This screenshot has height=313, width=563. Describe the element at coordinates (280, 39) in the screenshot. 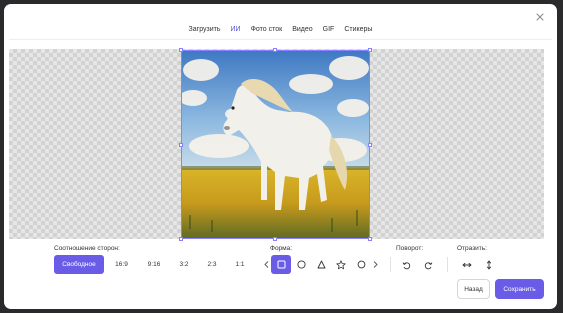

I see `tabs-divider` at that location.